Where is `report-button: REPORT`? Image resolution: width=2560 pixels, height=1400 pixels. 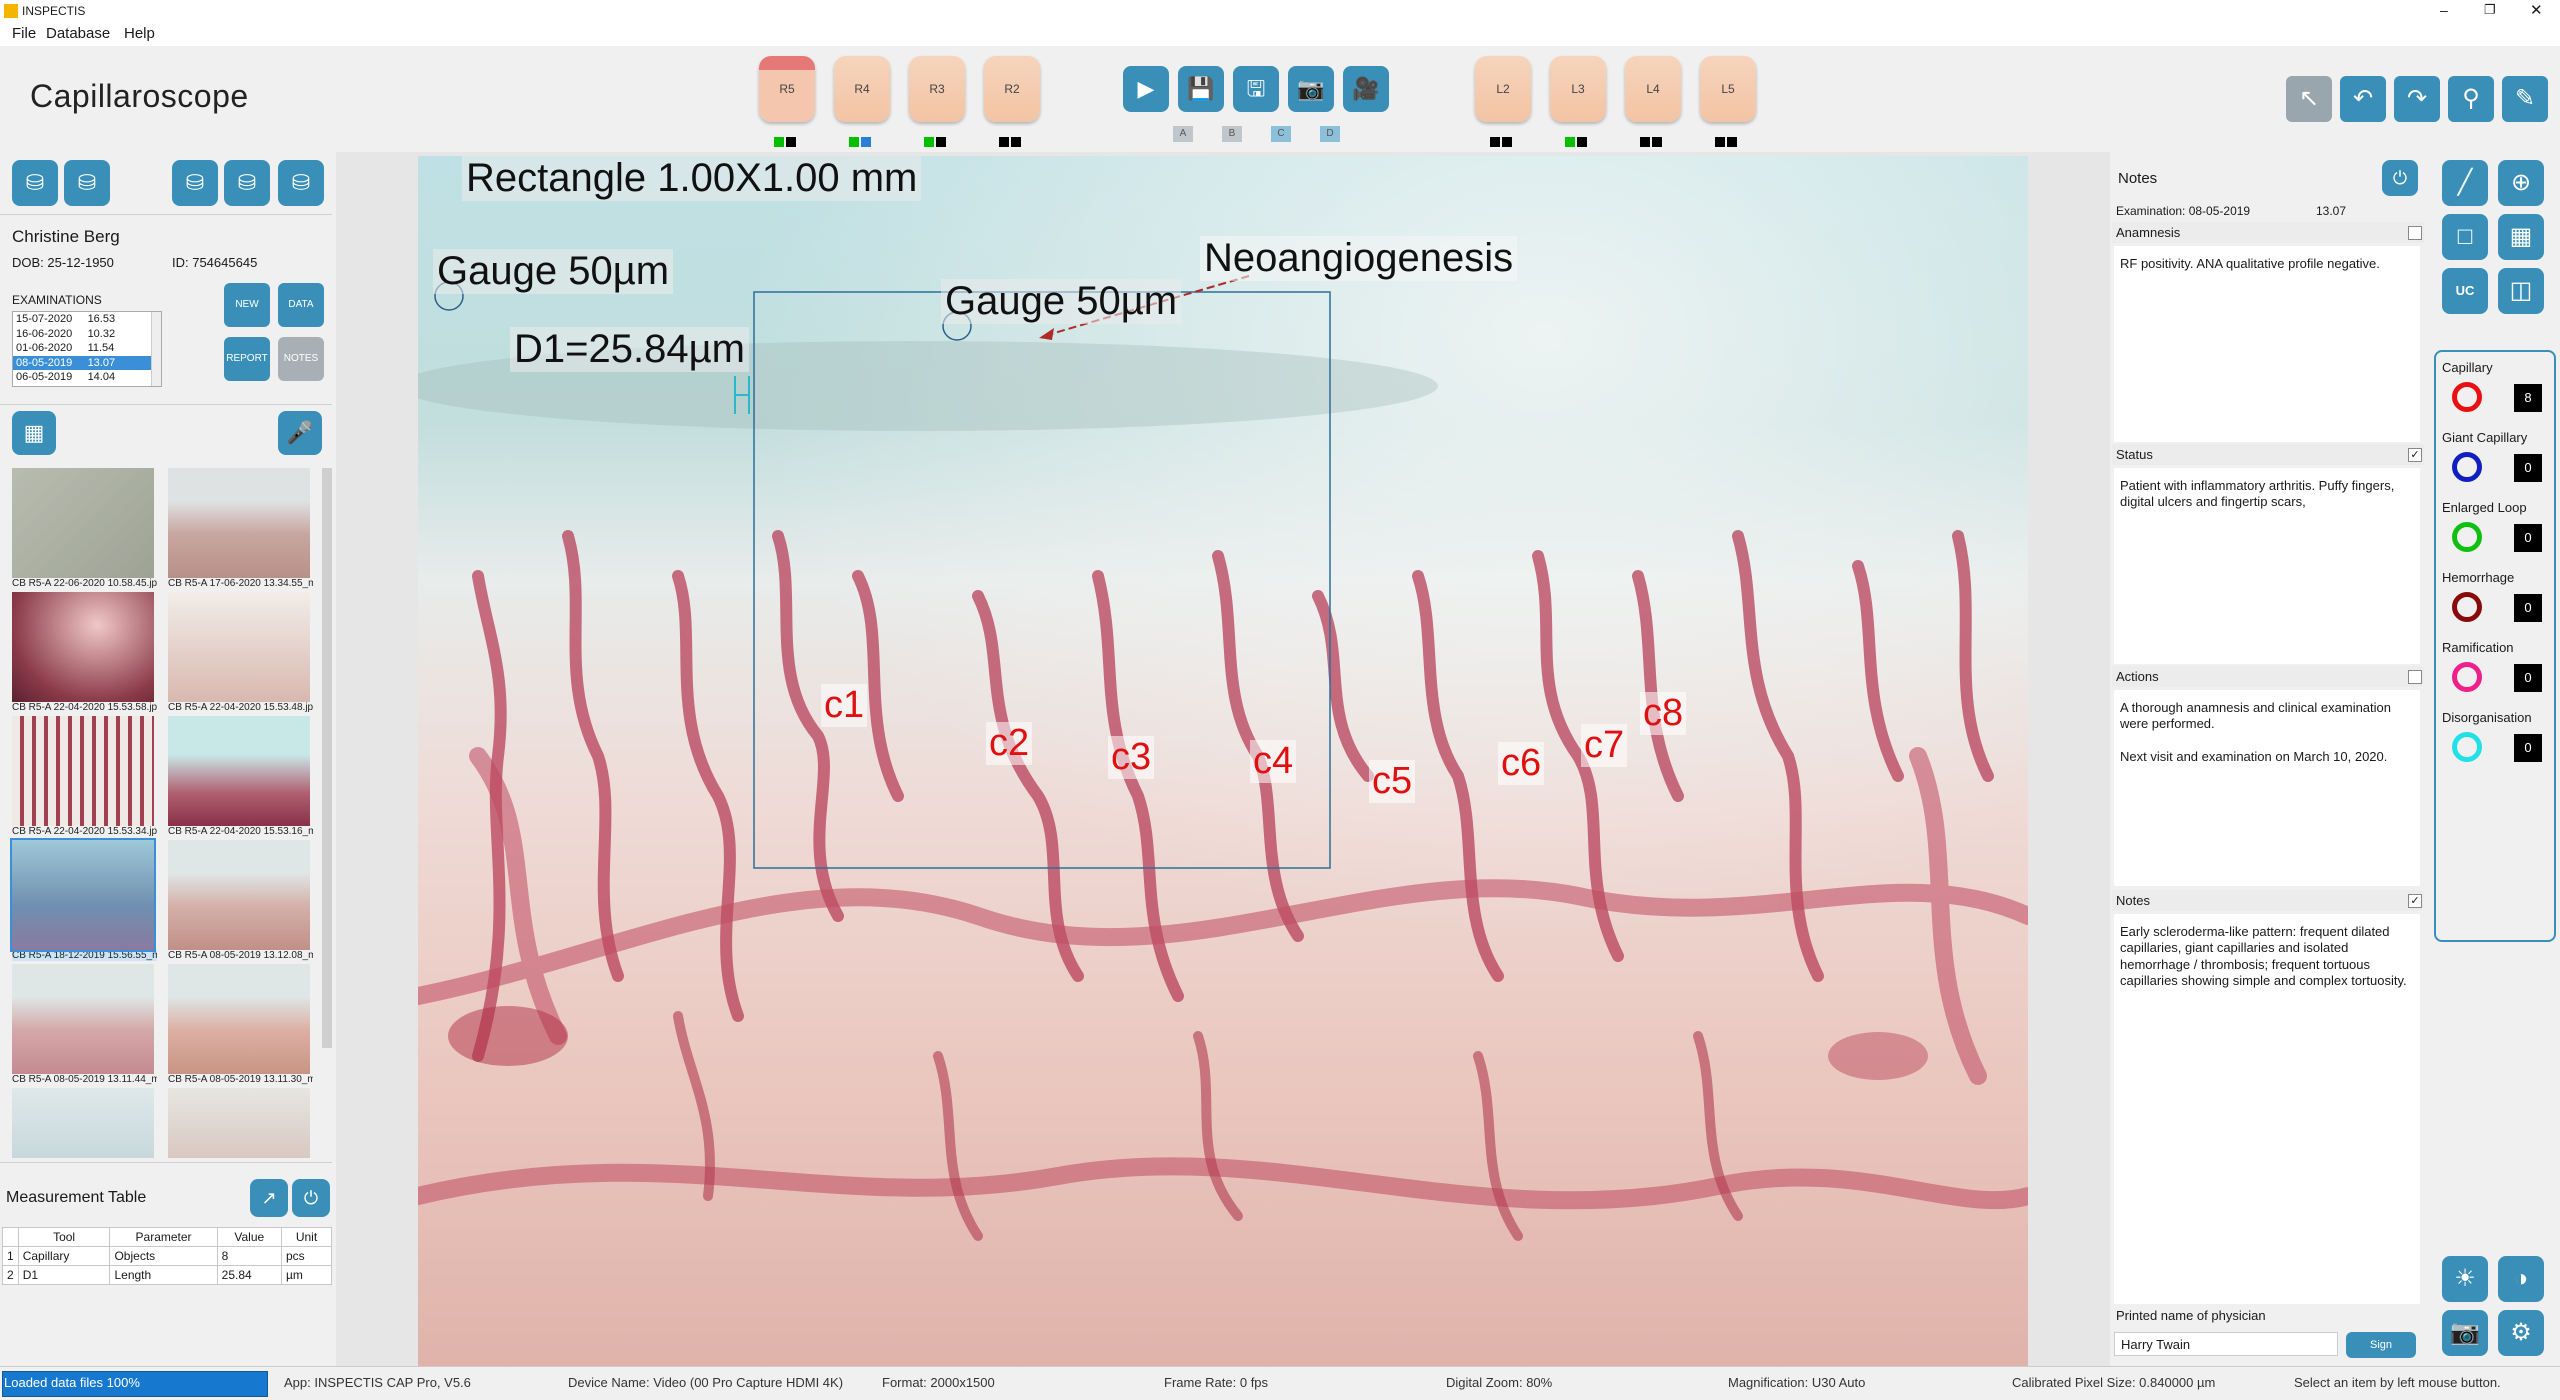
report-button: REPORT is located at coordinates (247, 359).